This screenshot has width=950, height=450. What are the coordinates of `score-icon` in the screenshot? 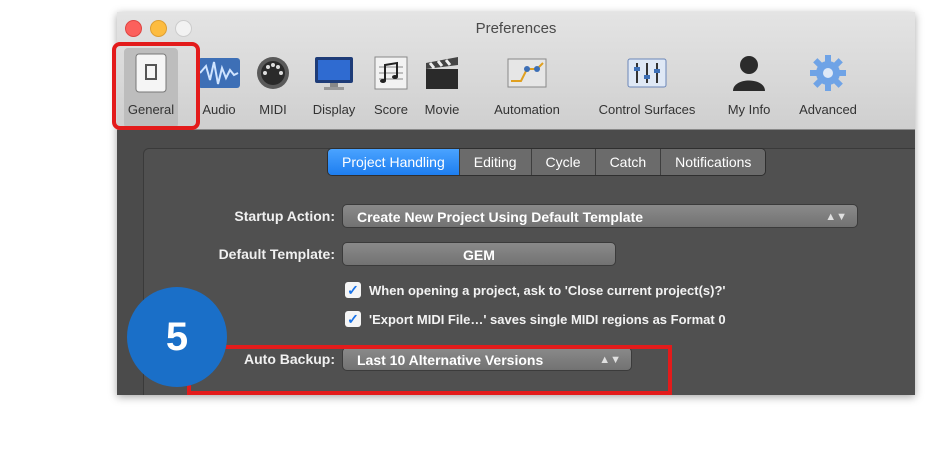 It's located at (391, 73).